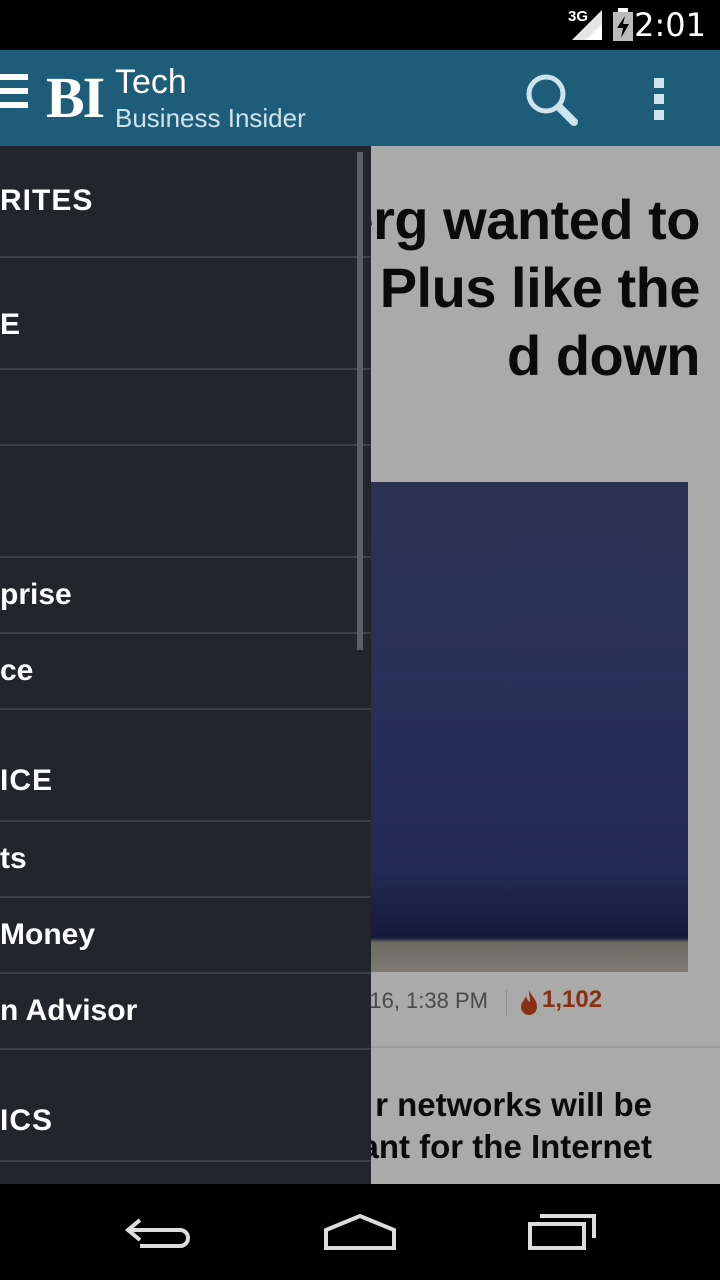  Describe the element at coordinates (185, 936) in the screenshot. I see `drawer-item-money: Money` at that location.